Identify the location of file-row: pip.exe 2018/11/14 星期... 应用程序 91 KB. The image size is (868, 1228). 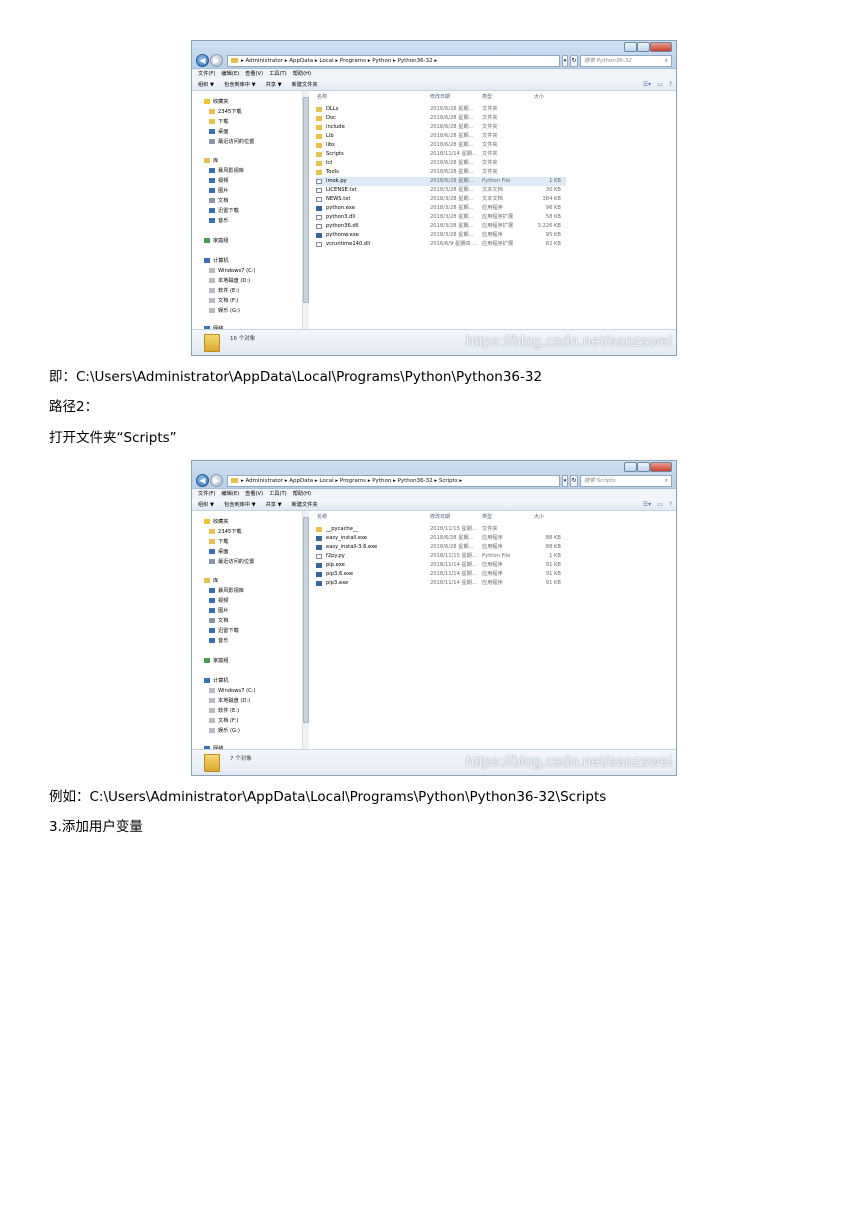
(441, 565).